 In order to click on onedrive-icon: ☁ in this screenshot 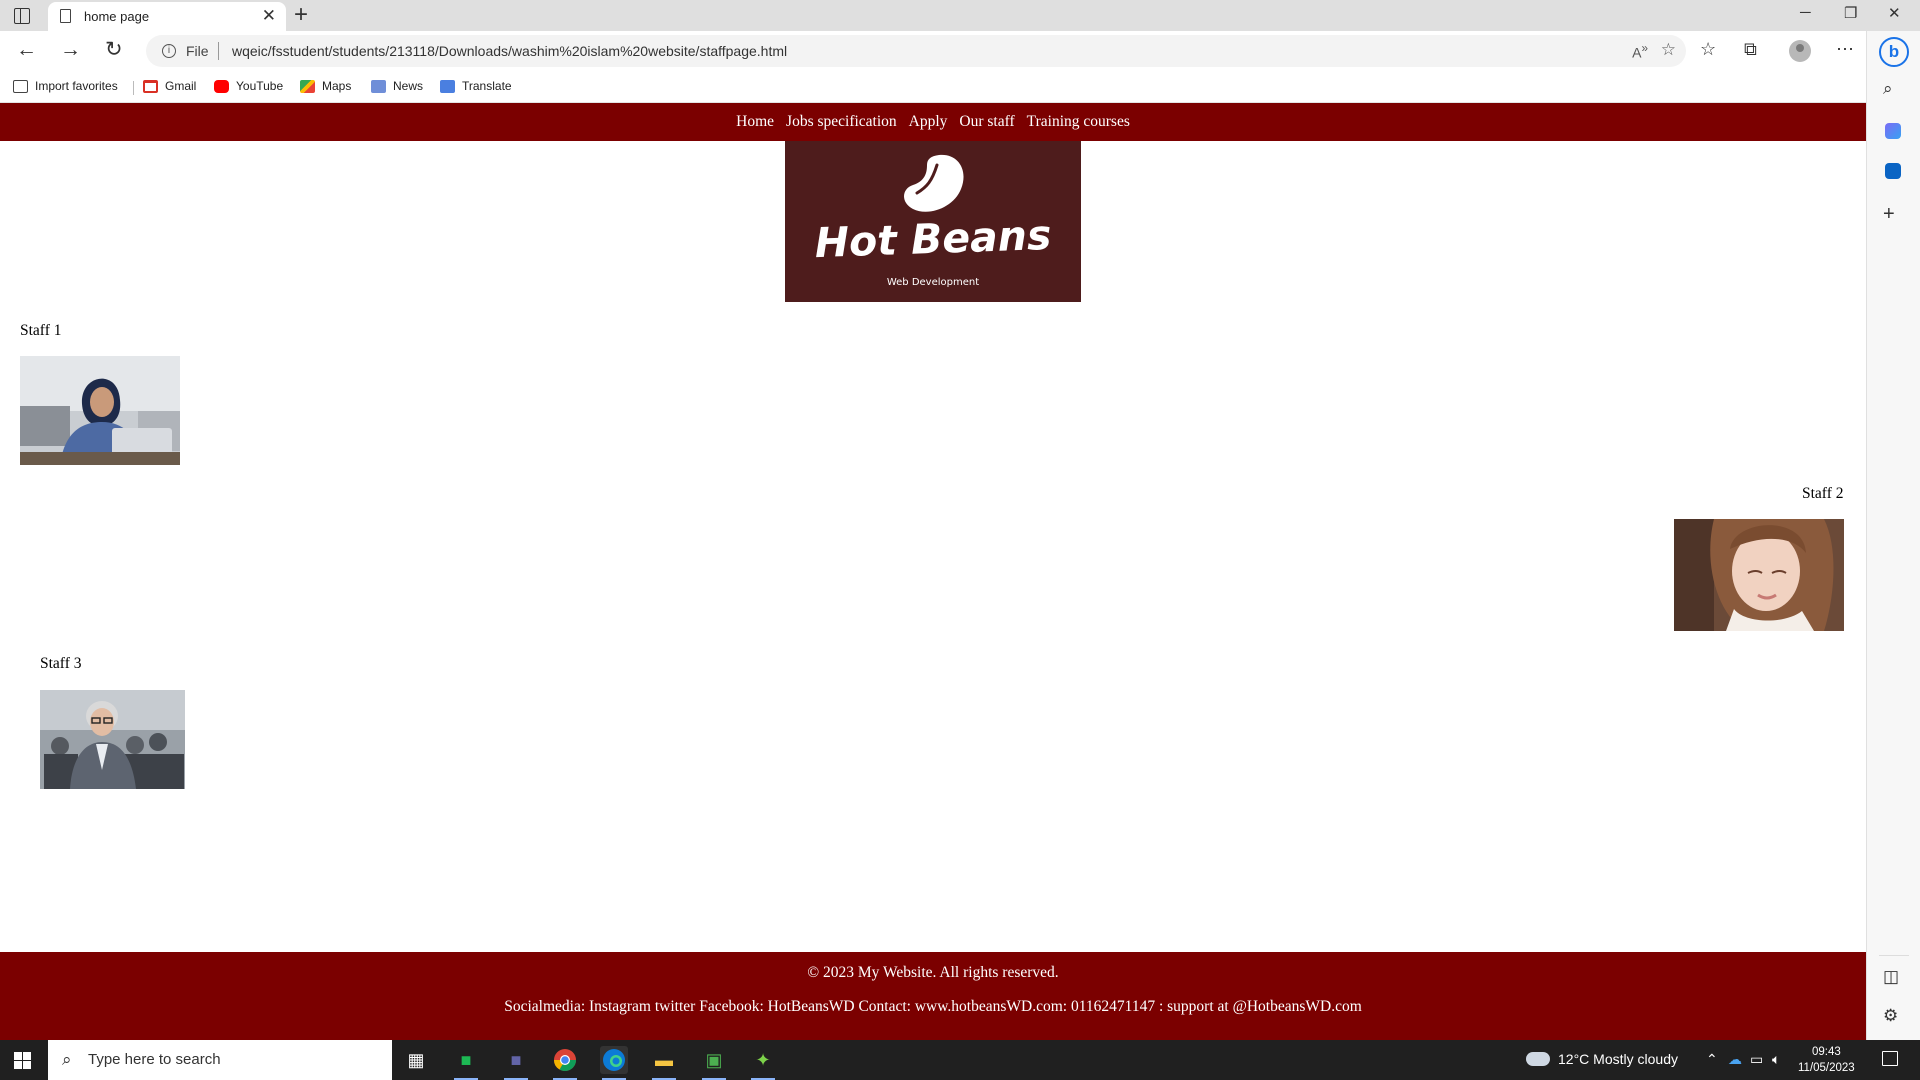, I will do `click(1735, 1059)`.